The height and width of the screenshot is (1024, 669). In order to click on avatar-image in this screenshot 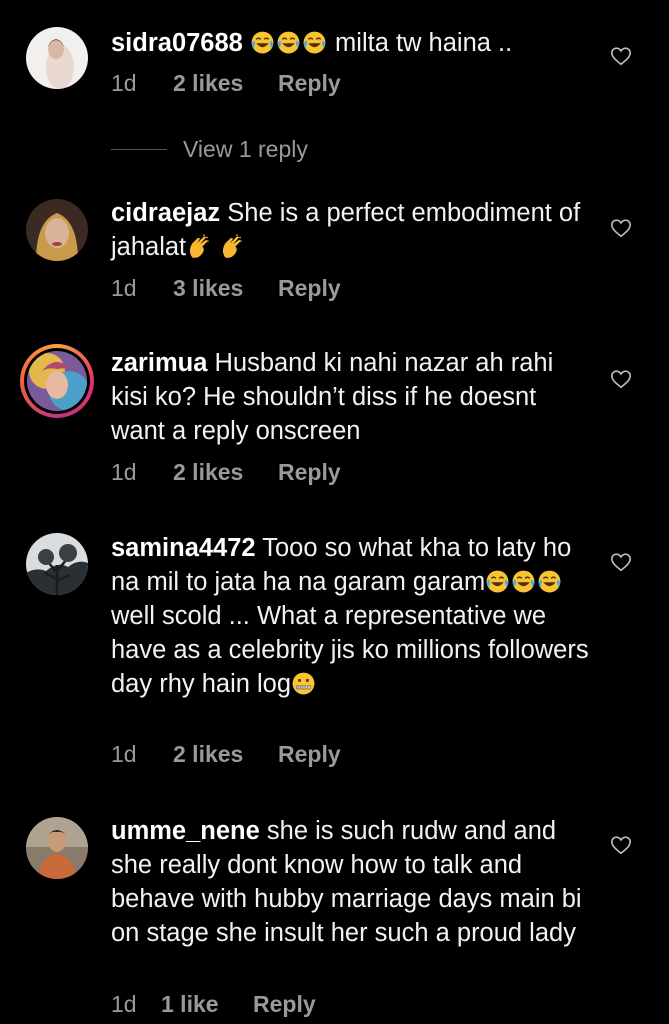, I will do `click(57, 381)`.